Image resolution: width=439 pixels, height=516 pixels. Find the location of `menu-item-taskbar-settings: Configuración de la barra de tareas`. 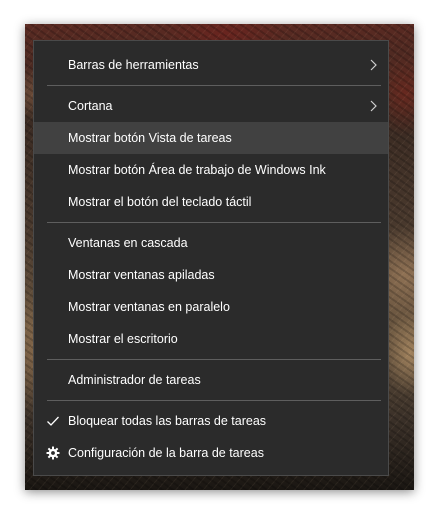

menu-item-taskbar-settings: Configuración de la barra de tareas is located at coordinates (211, 453).